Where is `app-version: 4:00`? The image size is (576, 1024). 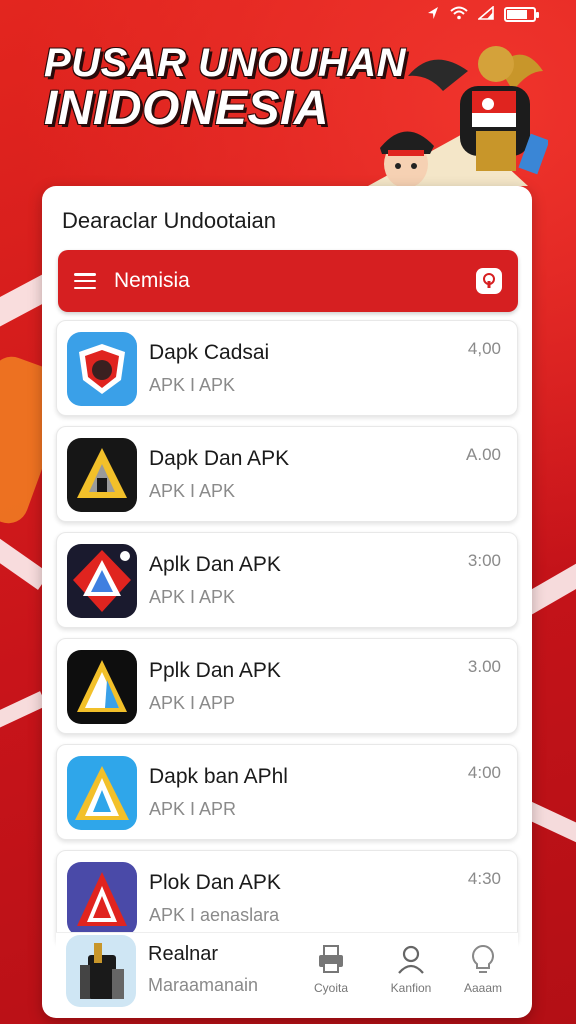 app-version: 4:00 is located at coordinates (484, 772).